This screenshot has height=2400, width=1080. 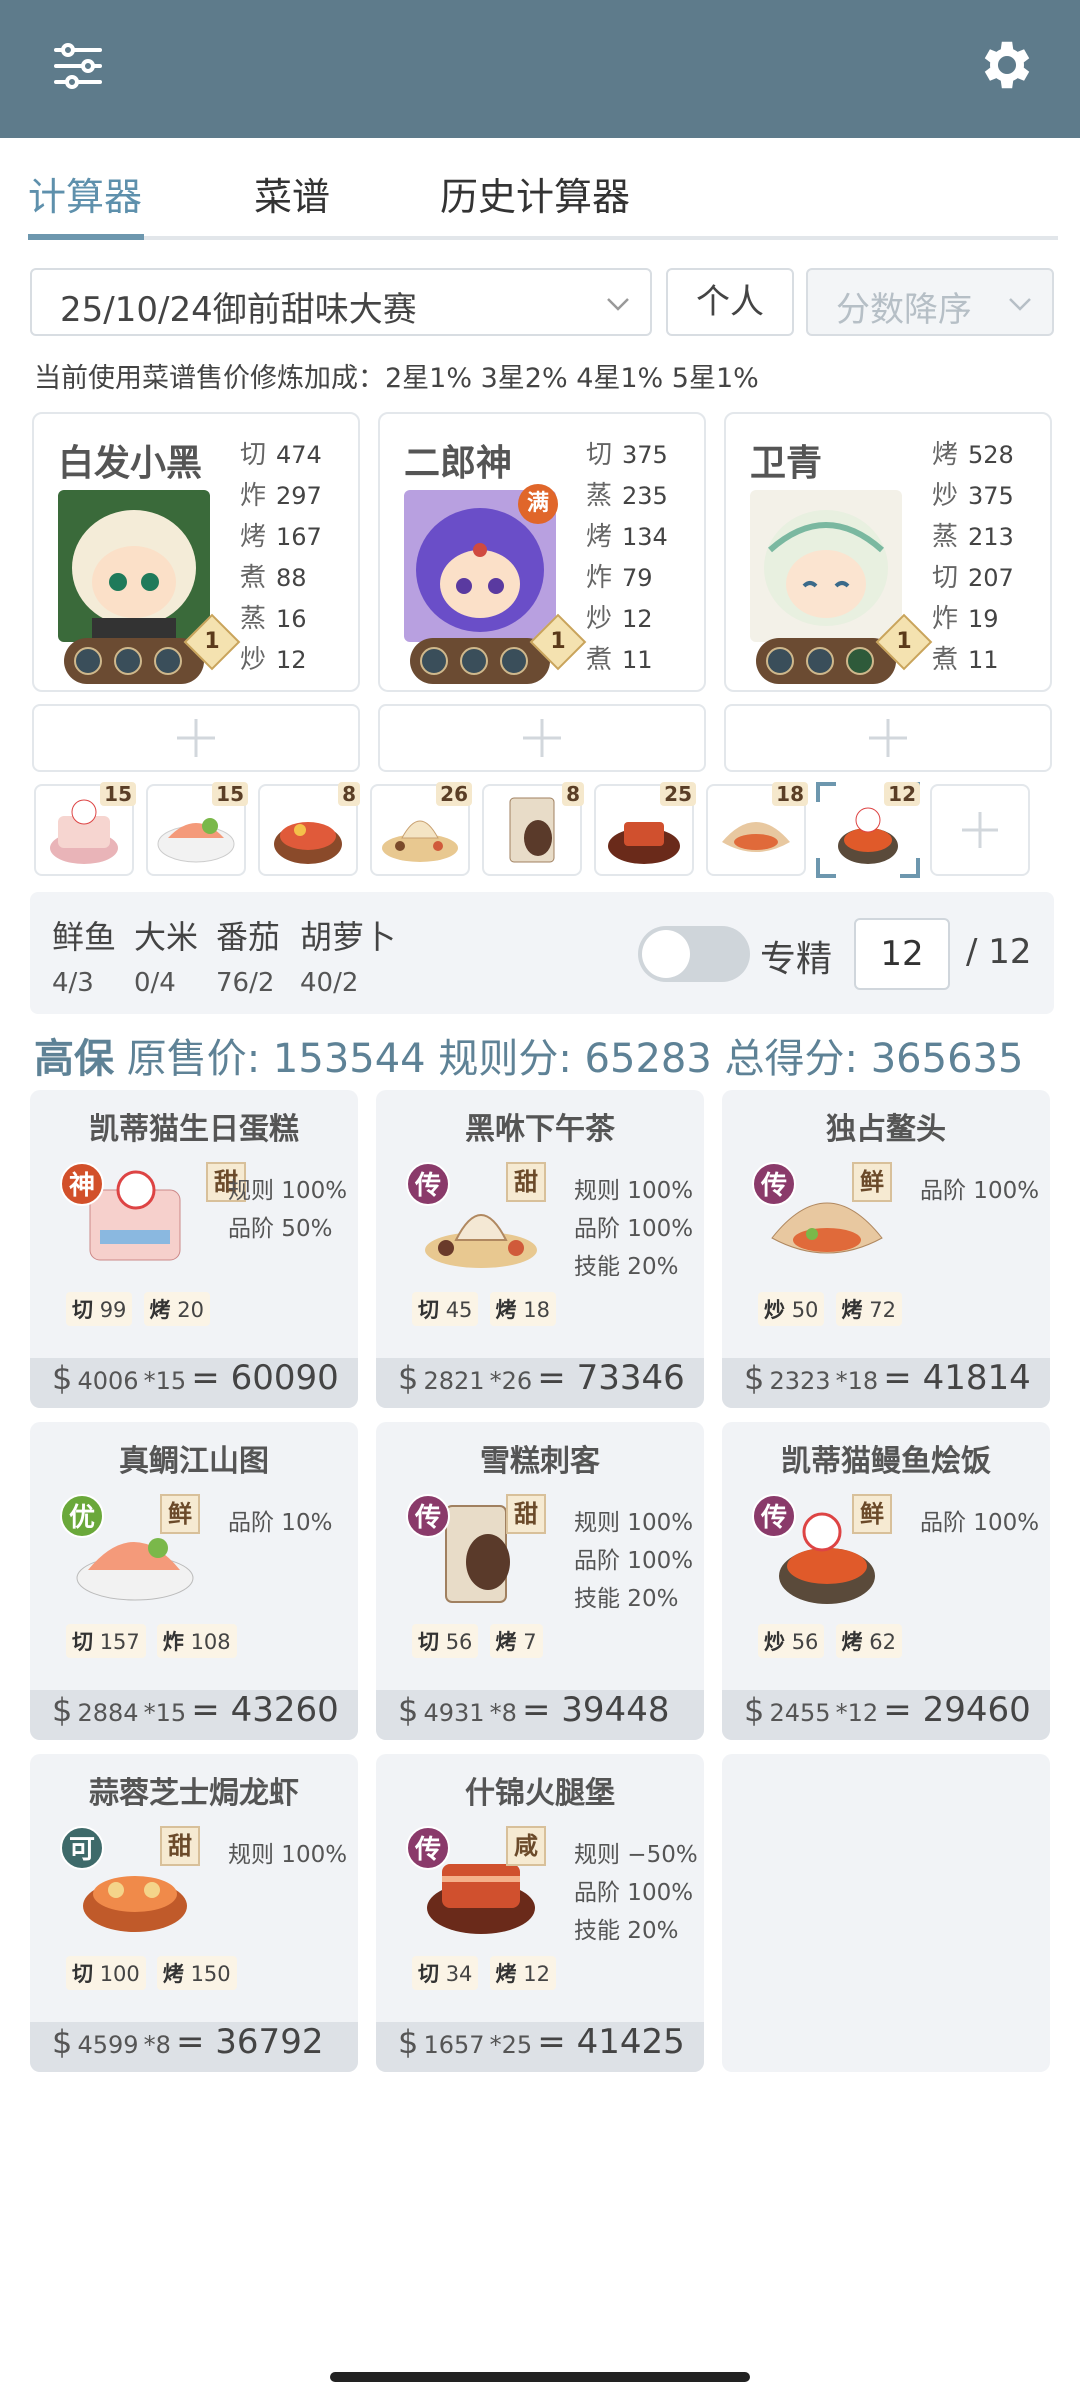 I want to click on add-recipe-button, so click(x=980, y=830).